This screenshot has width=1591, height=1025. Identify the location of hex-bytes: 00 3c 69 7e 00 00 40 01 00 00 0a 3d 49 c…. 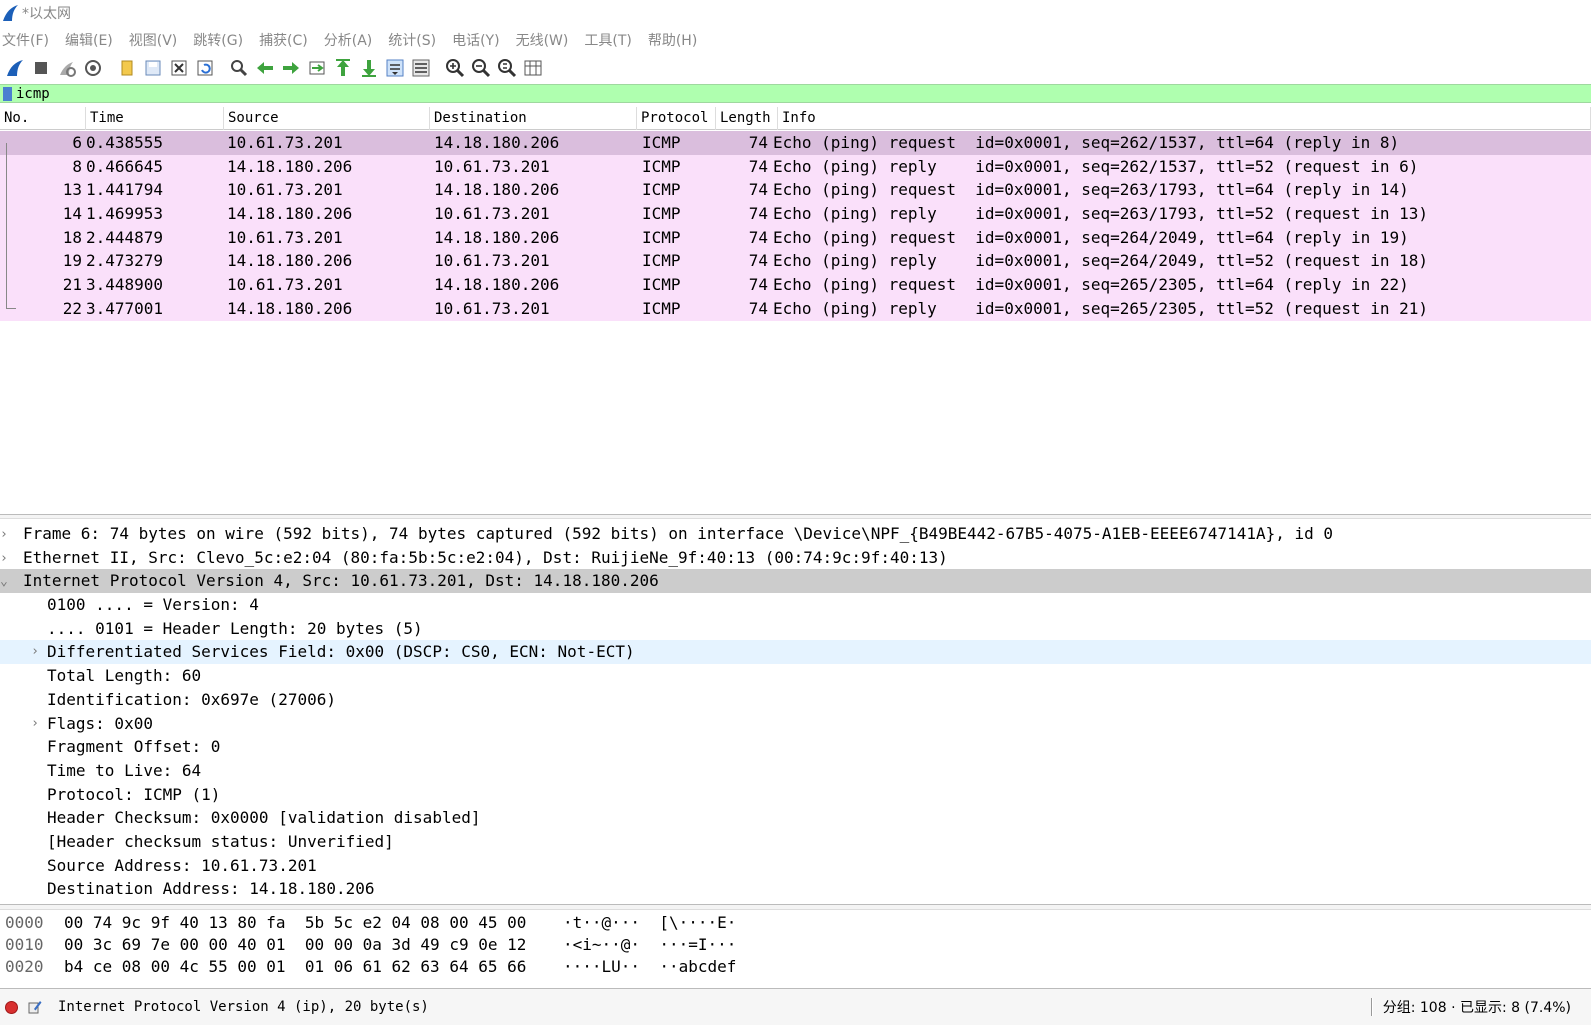
(310, 945).